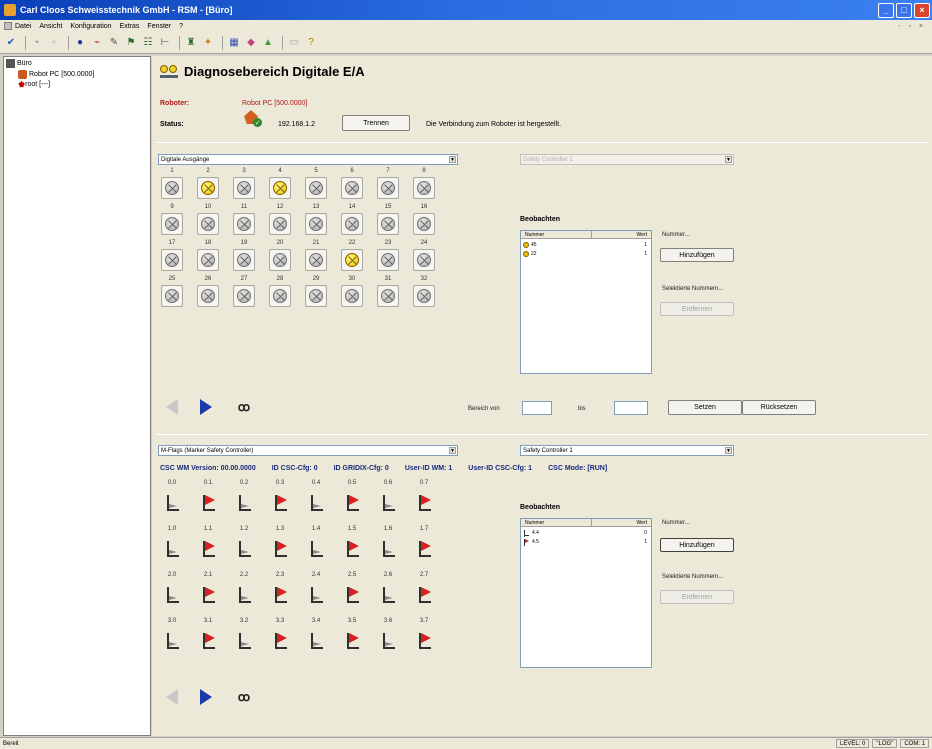 The height and width of the screenshot is (749, 932). I want to click on list-item: 4.4 0, so click(586, 533).